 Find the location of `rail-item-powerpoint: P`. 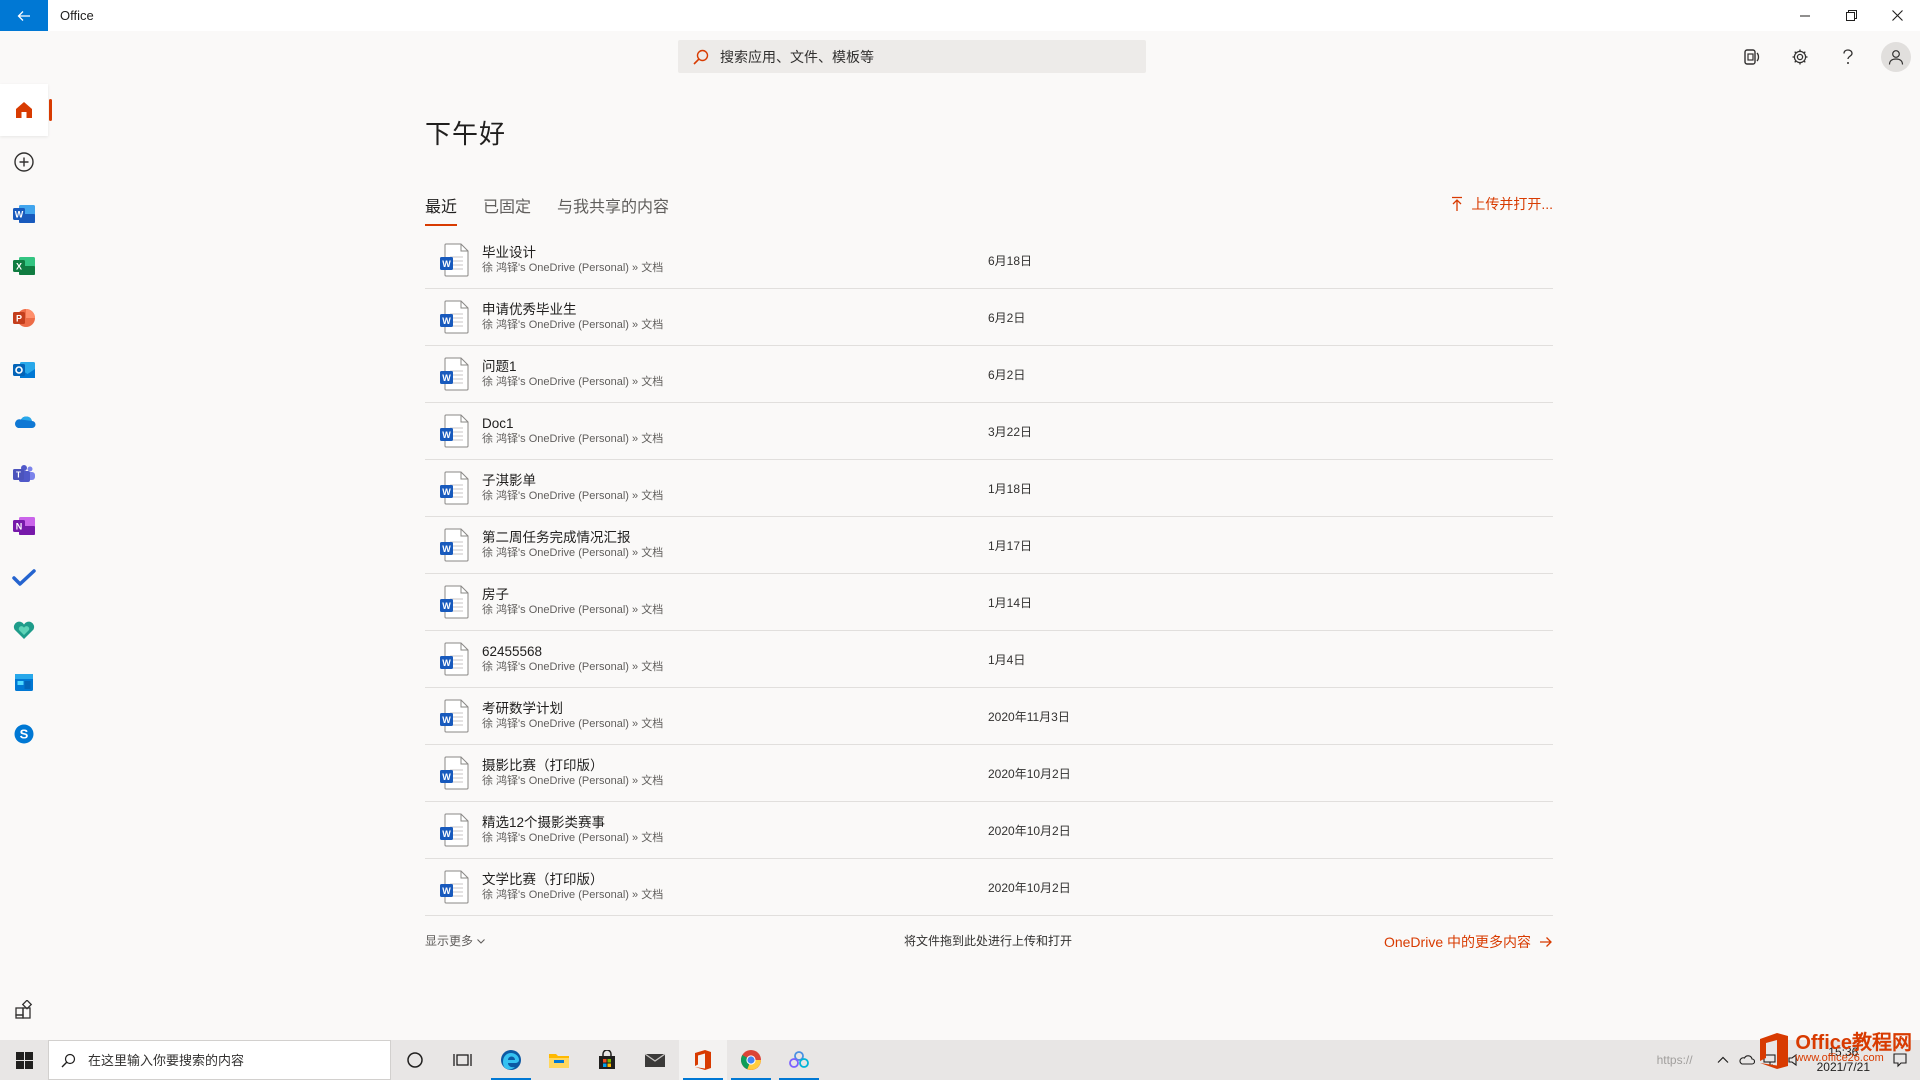

rail-item-powerpoint: P is located at coordinates (24, 318).